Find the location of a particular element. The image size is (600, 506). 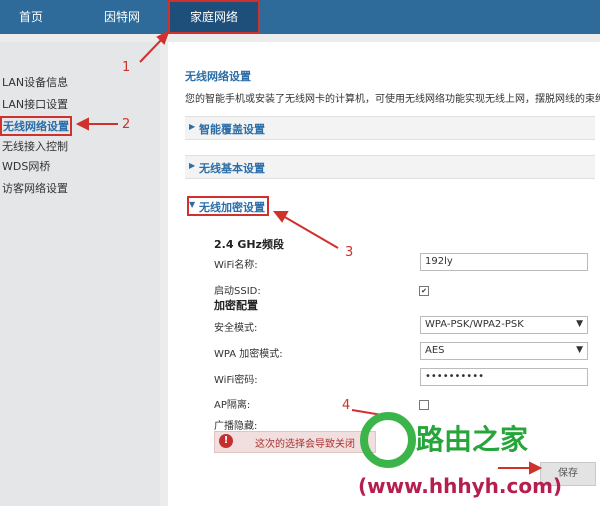

annotation-number-4: 4 is located at coordinates (346, 405).